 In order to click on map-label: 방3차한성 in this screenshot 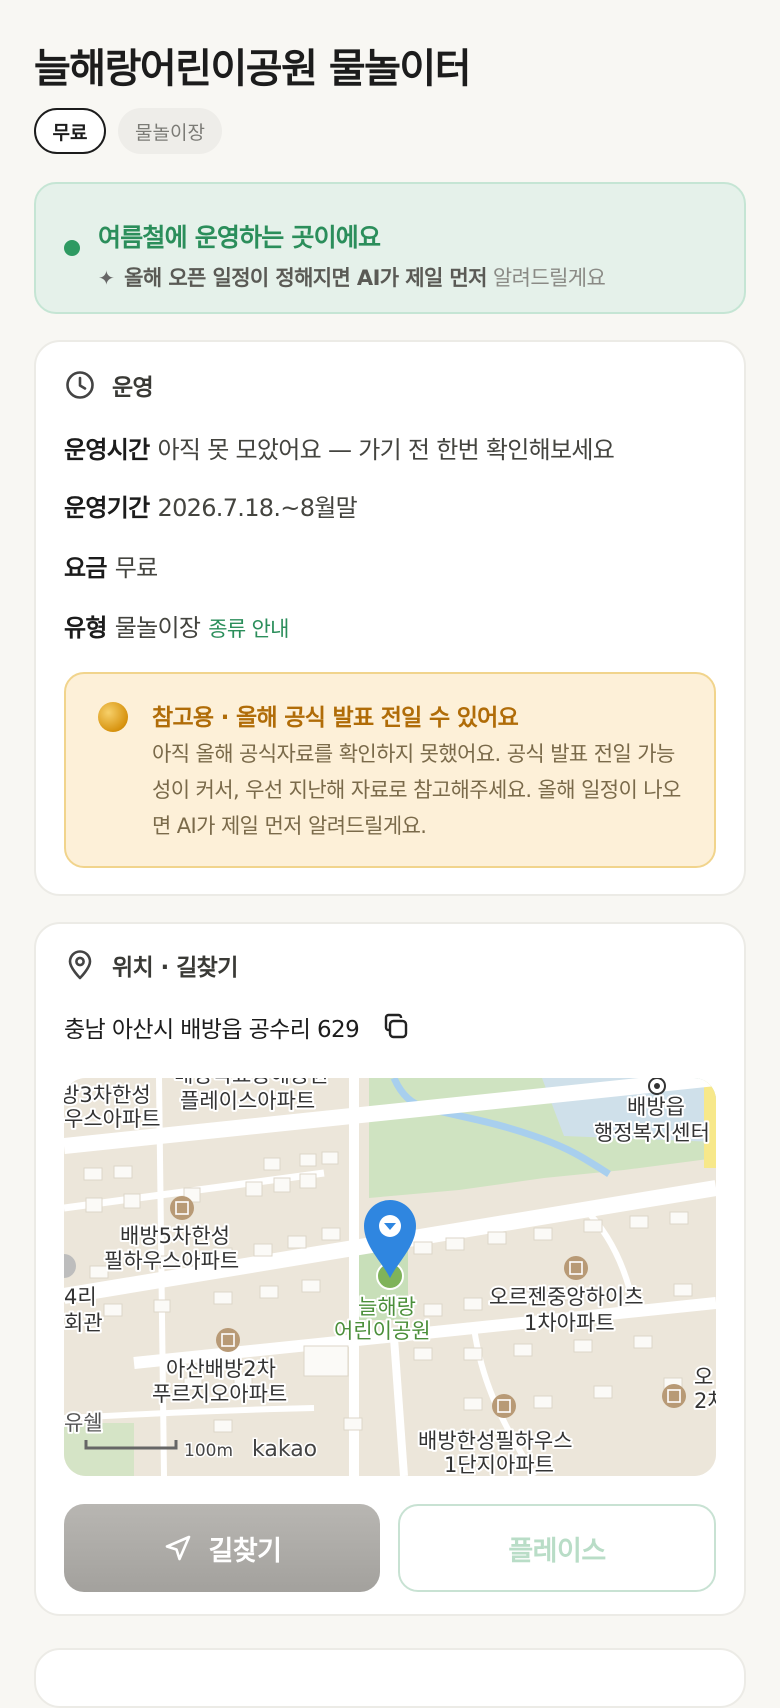, I will do `click(107, 1095)`.